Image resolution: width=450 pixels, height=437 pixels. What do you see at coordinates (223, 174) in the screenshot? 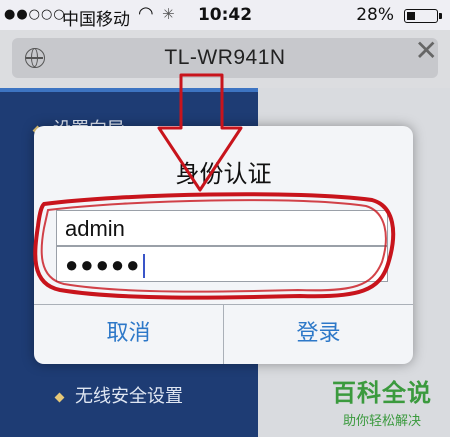
I see `dialog-title: 身份认证` at bounding box center [223, 174].